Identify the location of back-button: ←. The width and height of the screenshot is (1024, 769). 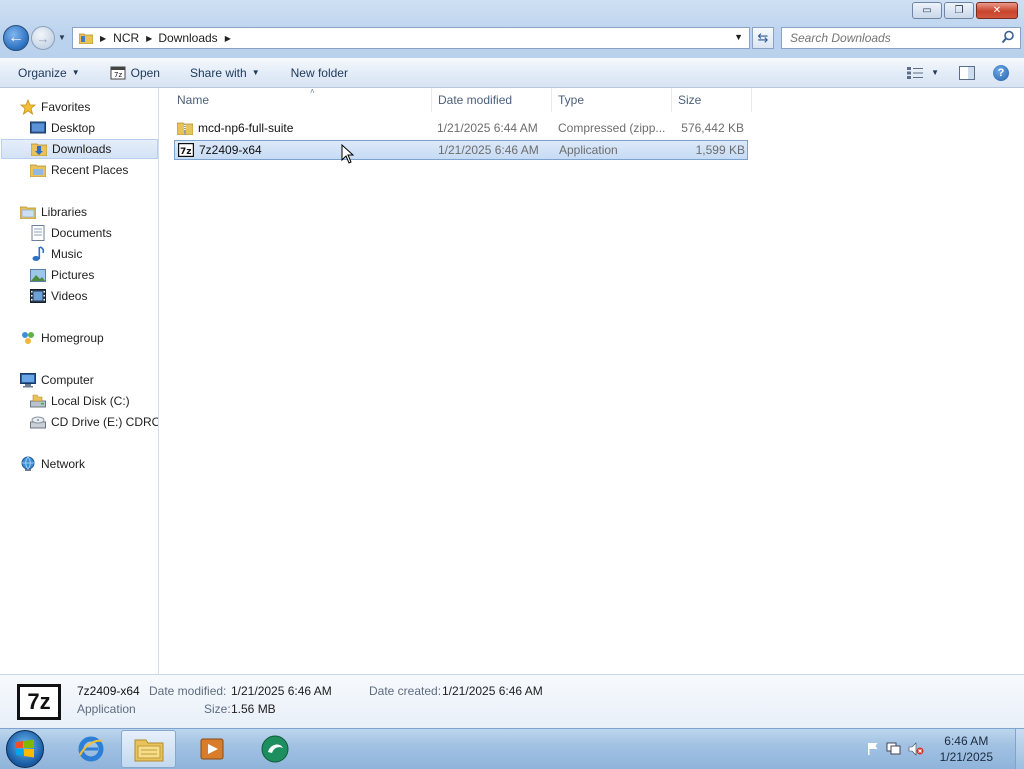
(16, 38).